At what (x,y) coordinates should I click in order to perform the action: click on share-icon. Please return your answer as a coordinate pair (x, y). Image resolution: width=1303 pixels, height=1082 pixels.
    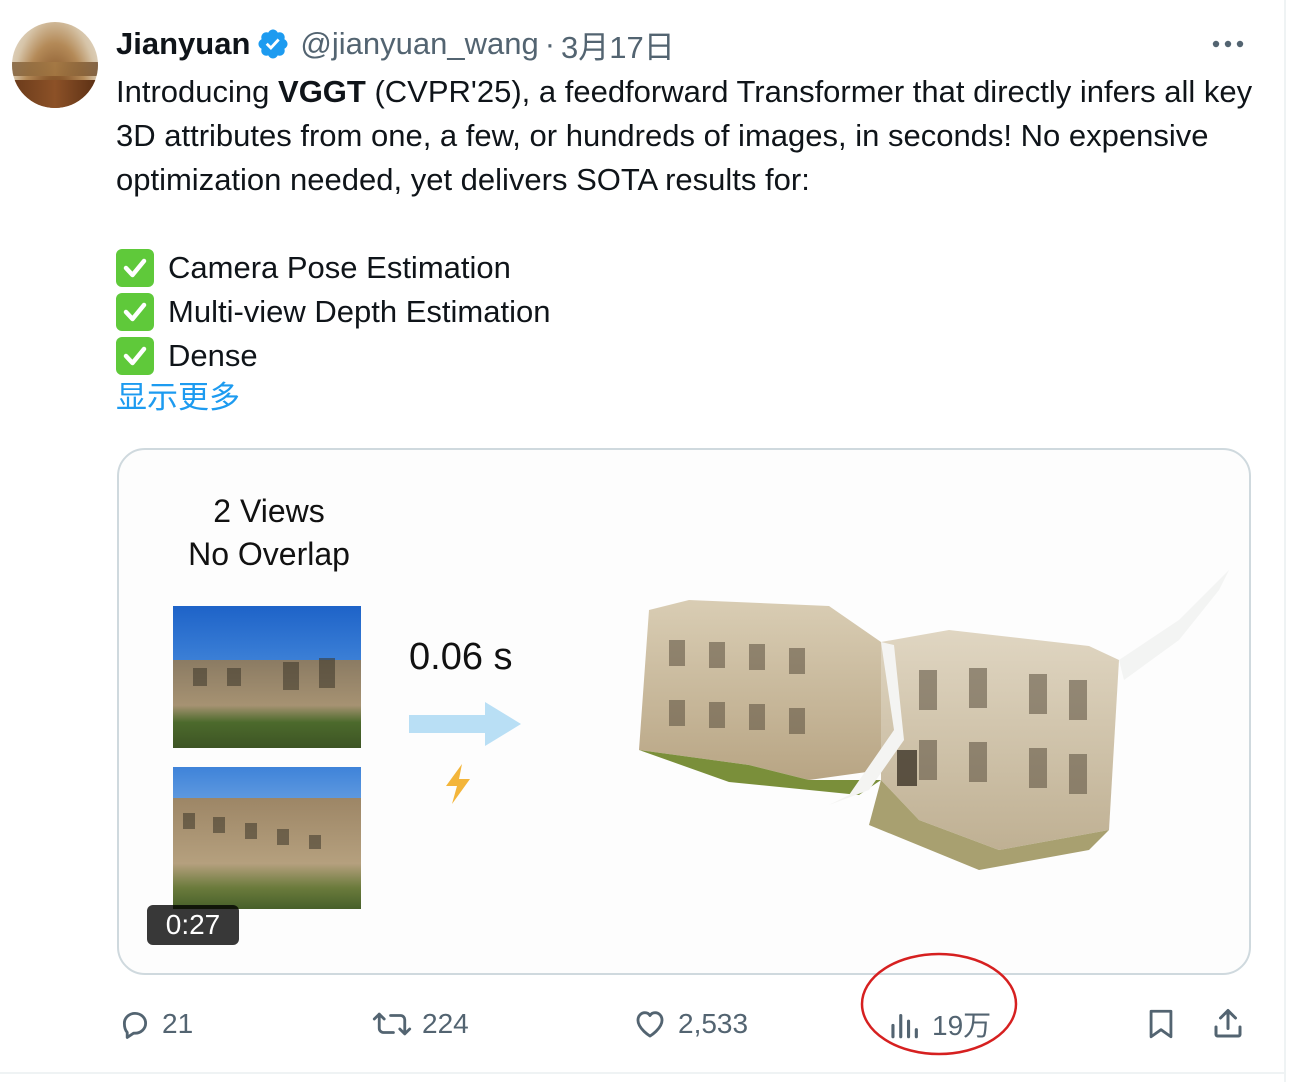
    Looking at the image, I should click on (1228, 1023).